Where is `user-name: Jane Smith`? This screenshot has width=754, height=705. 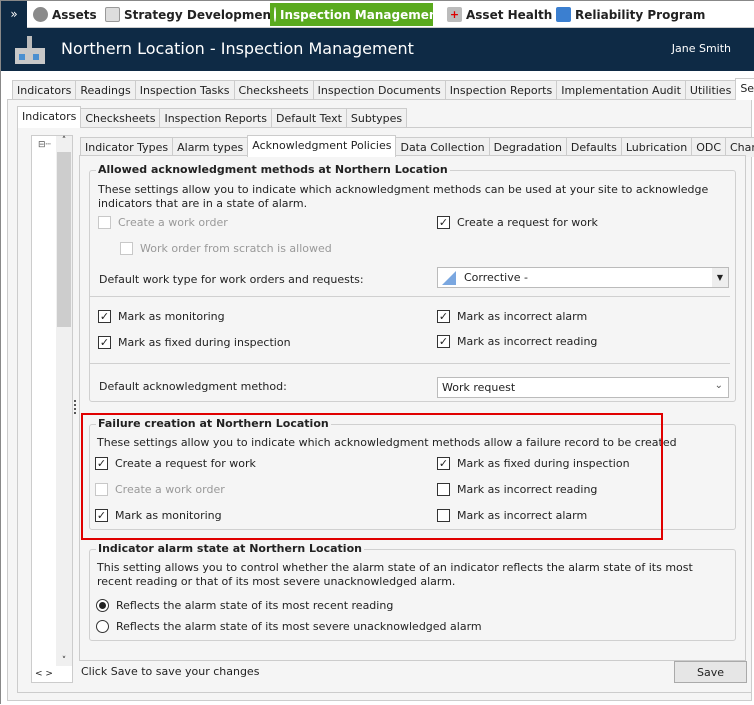 user-name: Jane Smith is located at coordinates (701, 48).